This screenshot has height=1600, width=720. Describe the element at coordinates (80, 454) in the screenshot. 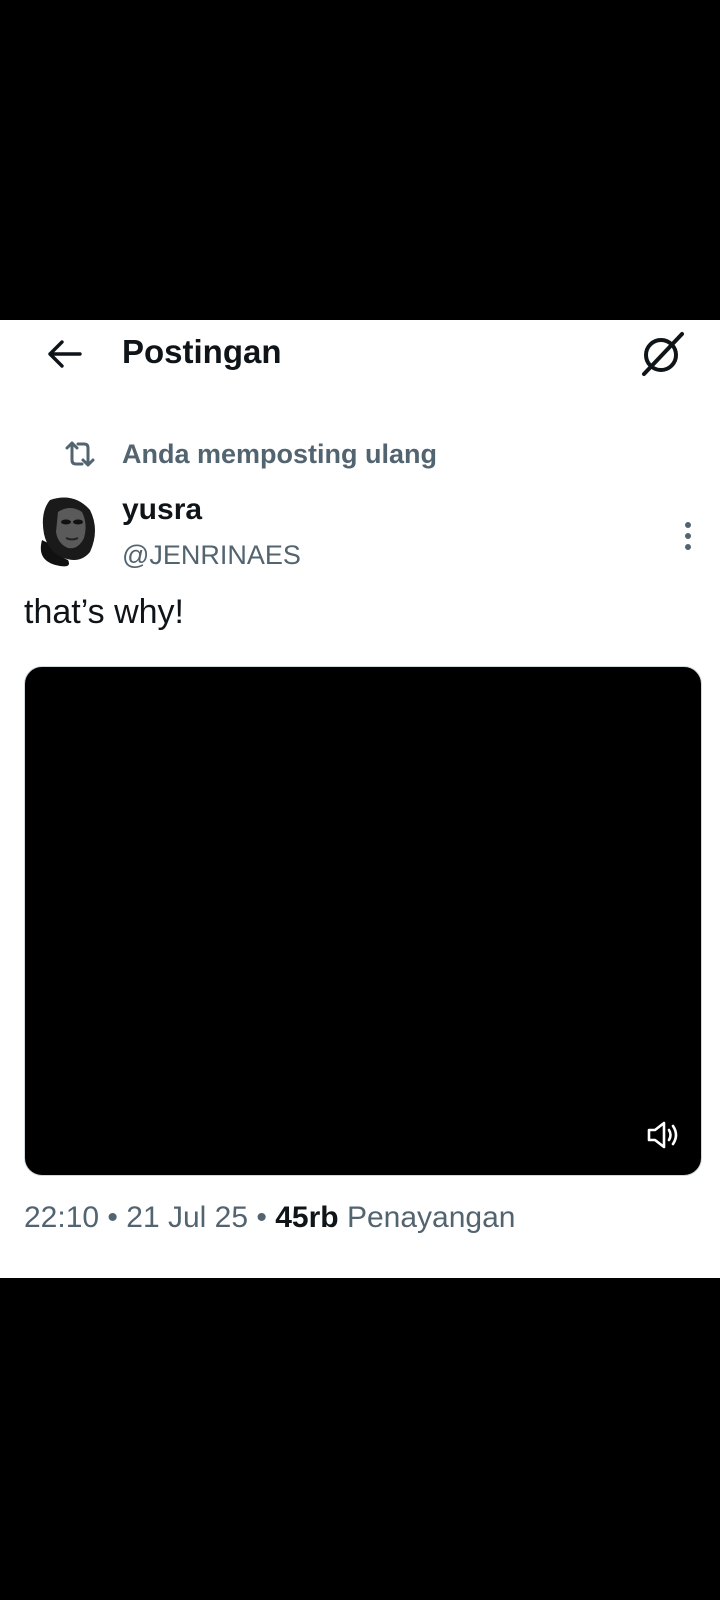

I see `repost-icon` at that location.